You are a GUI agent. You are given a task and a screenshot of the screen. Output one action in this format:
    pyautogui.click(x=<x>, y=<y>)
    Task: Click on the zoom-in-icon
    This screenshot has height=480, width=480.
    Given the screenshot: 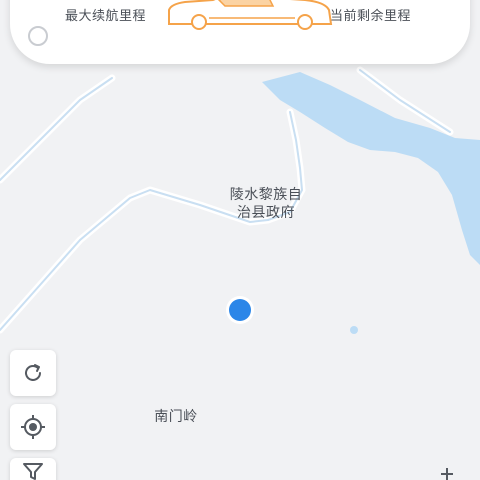 What is the action you would take?
    pyautogui.click(x=447, y=473)
    